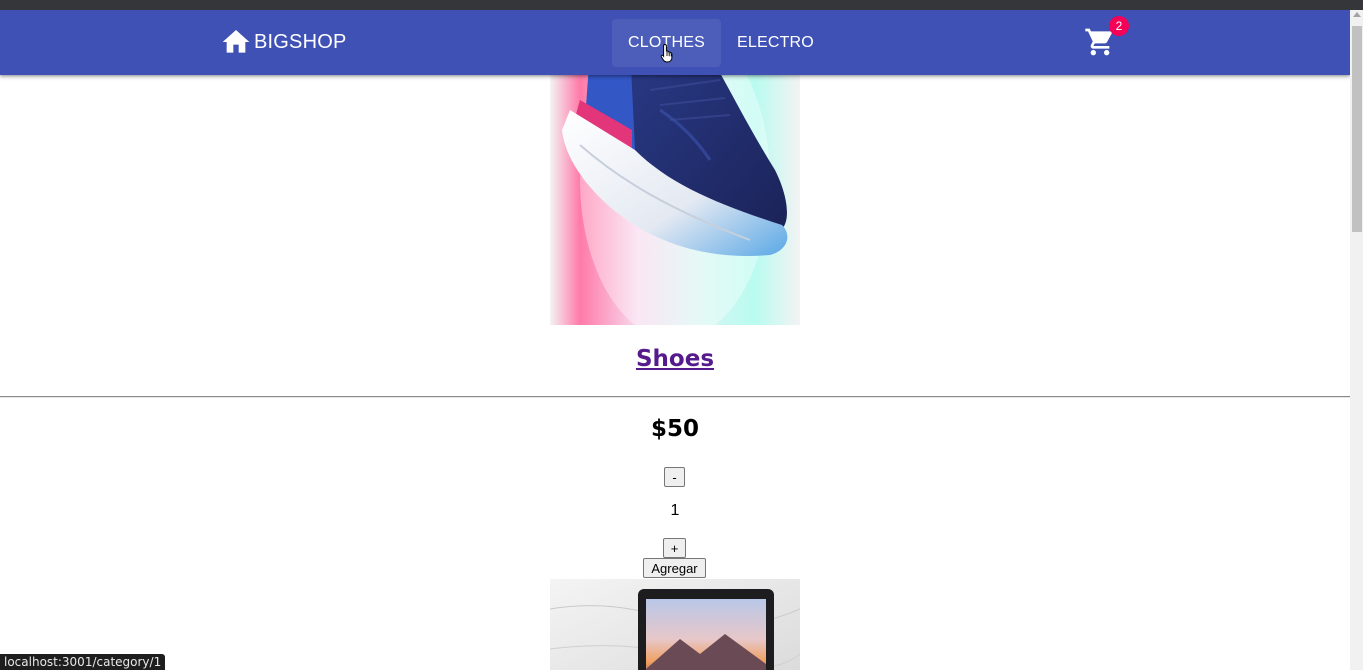  Describe the element at coordinates (1119, 26) in the screenshot. I see `cart-count-badge: 2` at that location.